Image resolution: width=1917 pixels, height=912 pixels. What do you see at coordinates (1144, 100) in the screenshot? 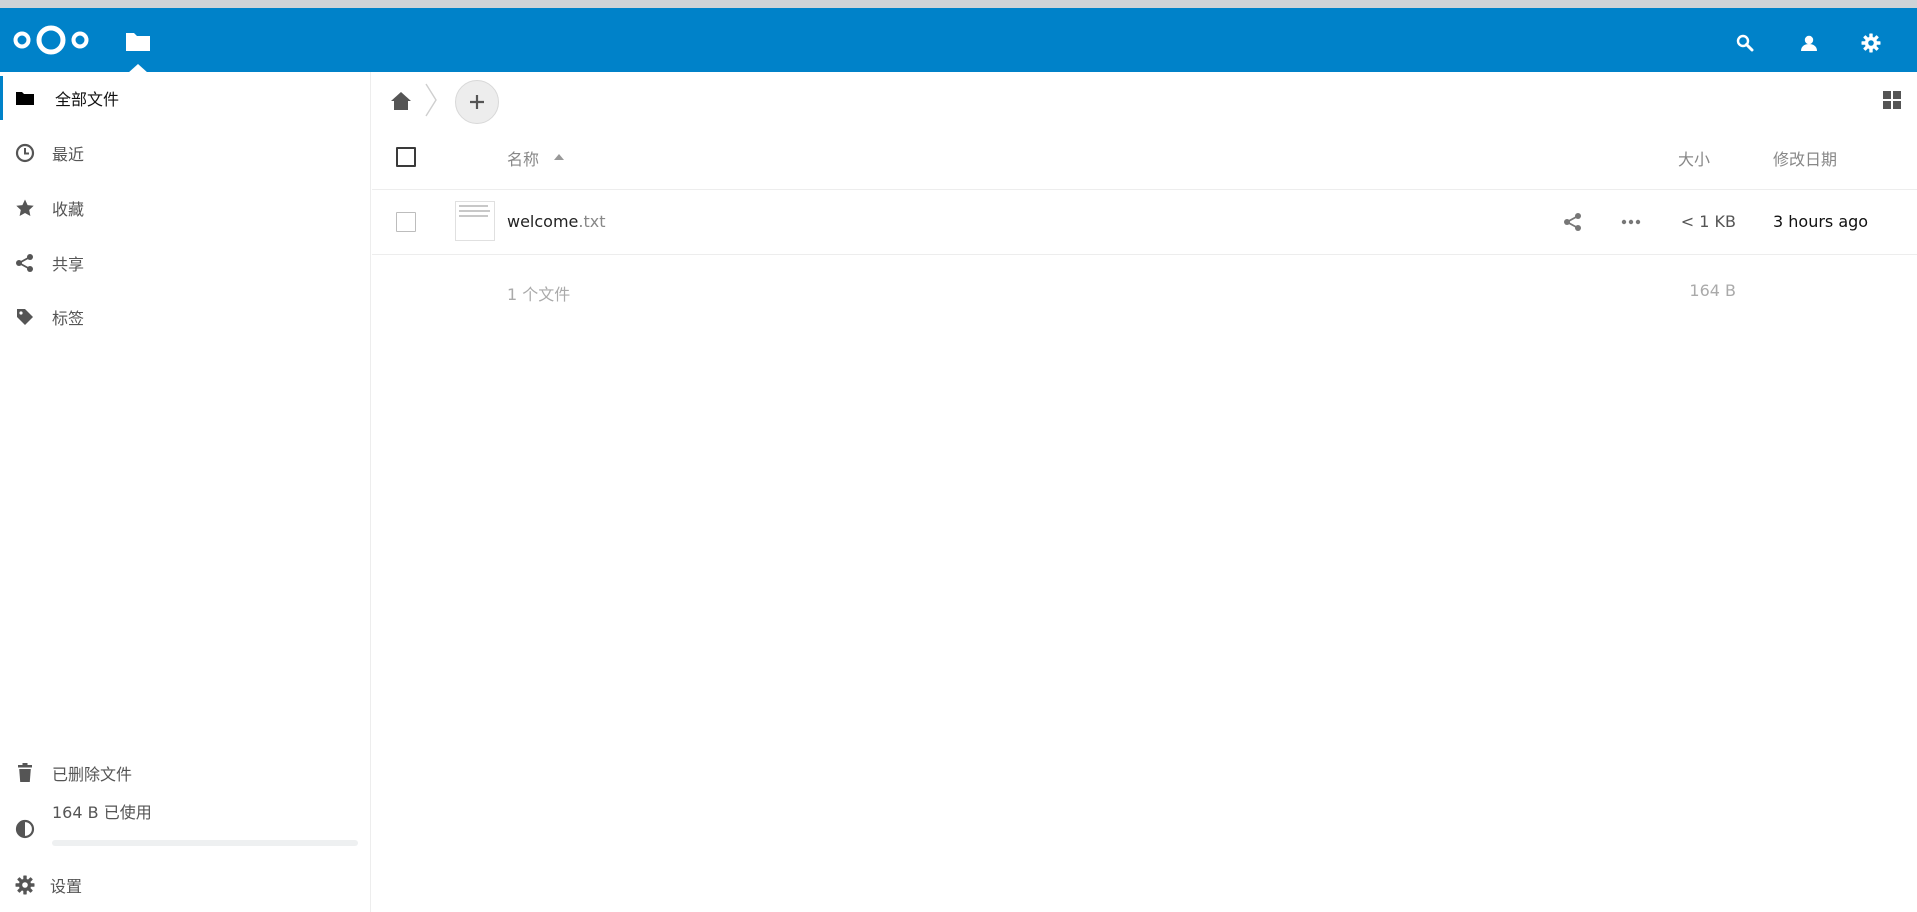
I see `files-controls` at bounding box center [1144, 100].